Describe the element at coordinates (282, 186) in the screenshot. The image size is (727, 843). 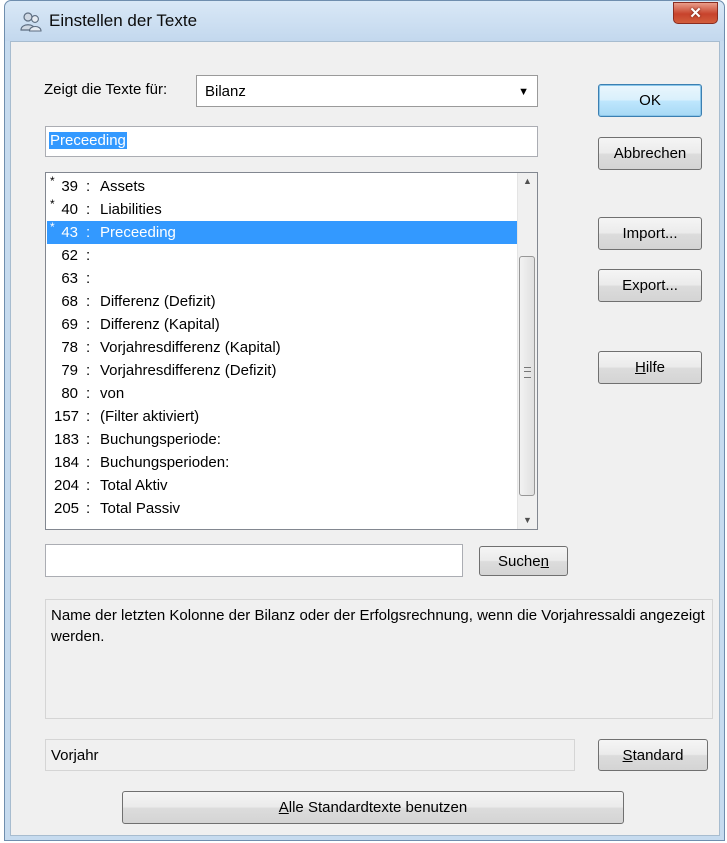
I see `list-item: * 39: Assets` at that location.